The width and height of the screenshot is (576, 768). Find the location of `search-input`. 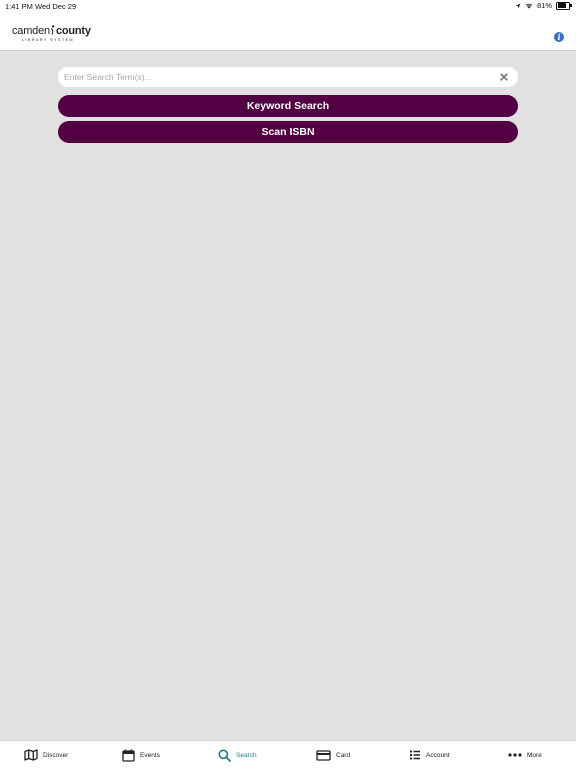

search-input is located at coordinates (274, 77).